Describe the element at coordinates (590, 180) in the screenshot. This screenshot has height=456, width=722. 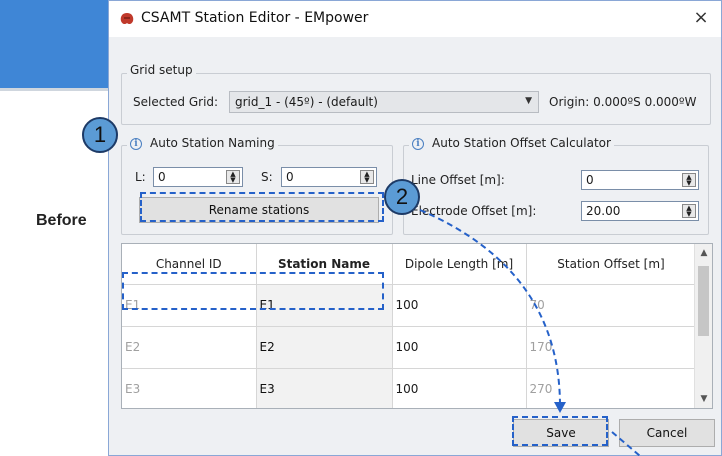
I see `line-offset-value: 0` at that location.